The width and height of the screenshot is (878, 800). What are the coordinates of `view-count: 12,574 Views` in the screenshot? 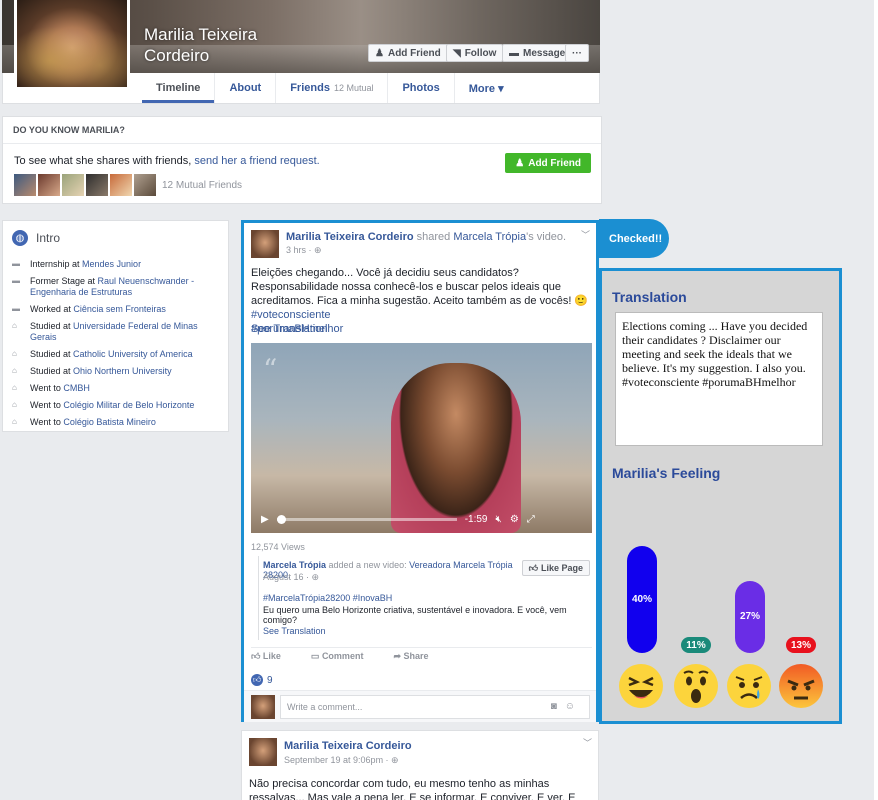 It's located at (278, 547).